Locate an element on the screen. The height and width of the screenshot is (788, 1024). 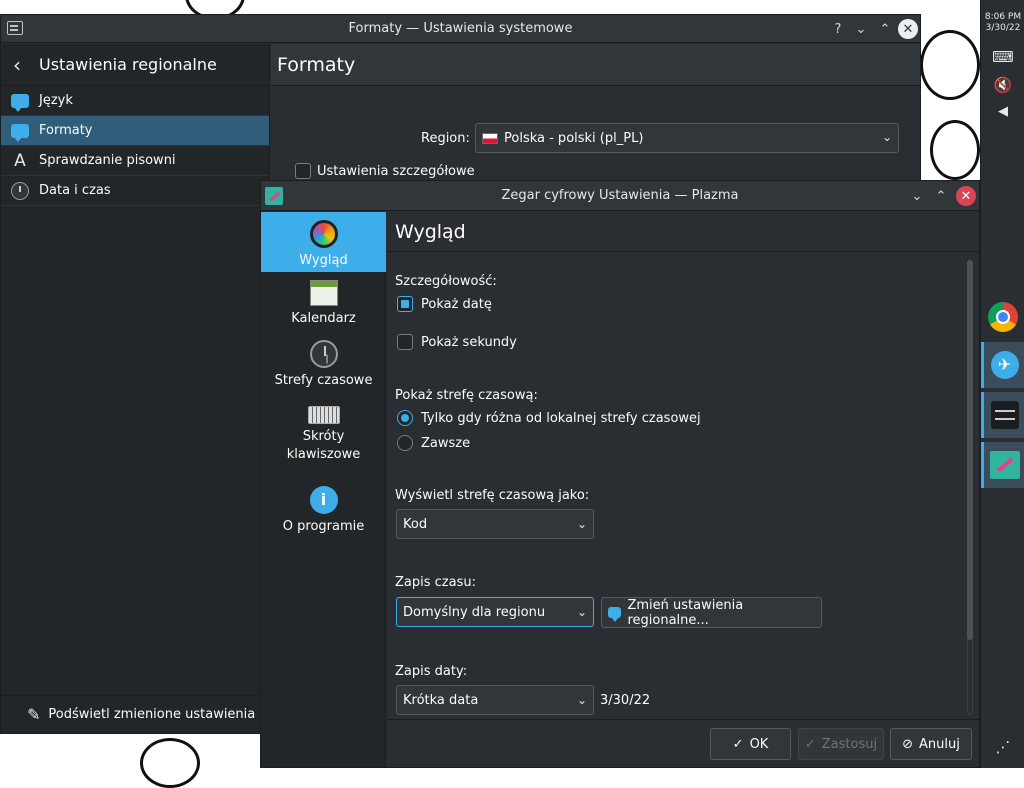
tab-appearance: Wygląd is located at coordinates (323, 242).